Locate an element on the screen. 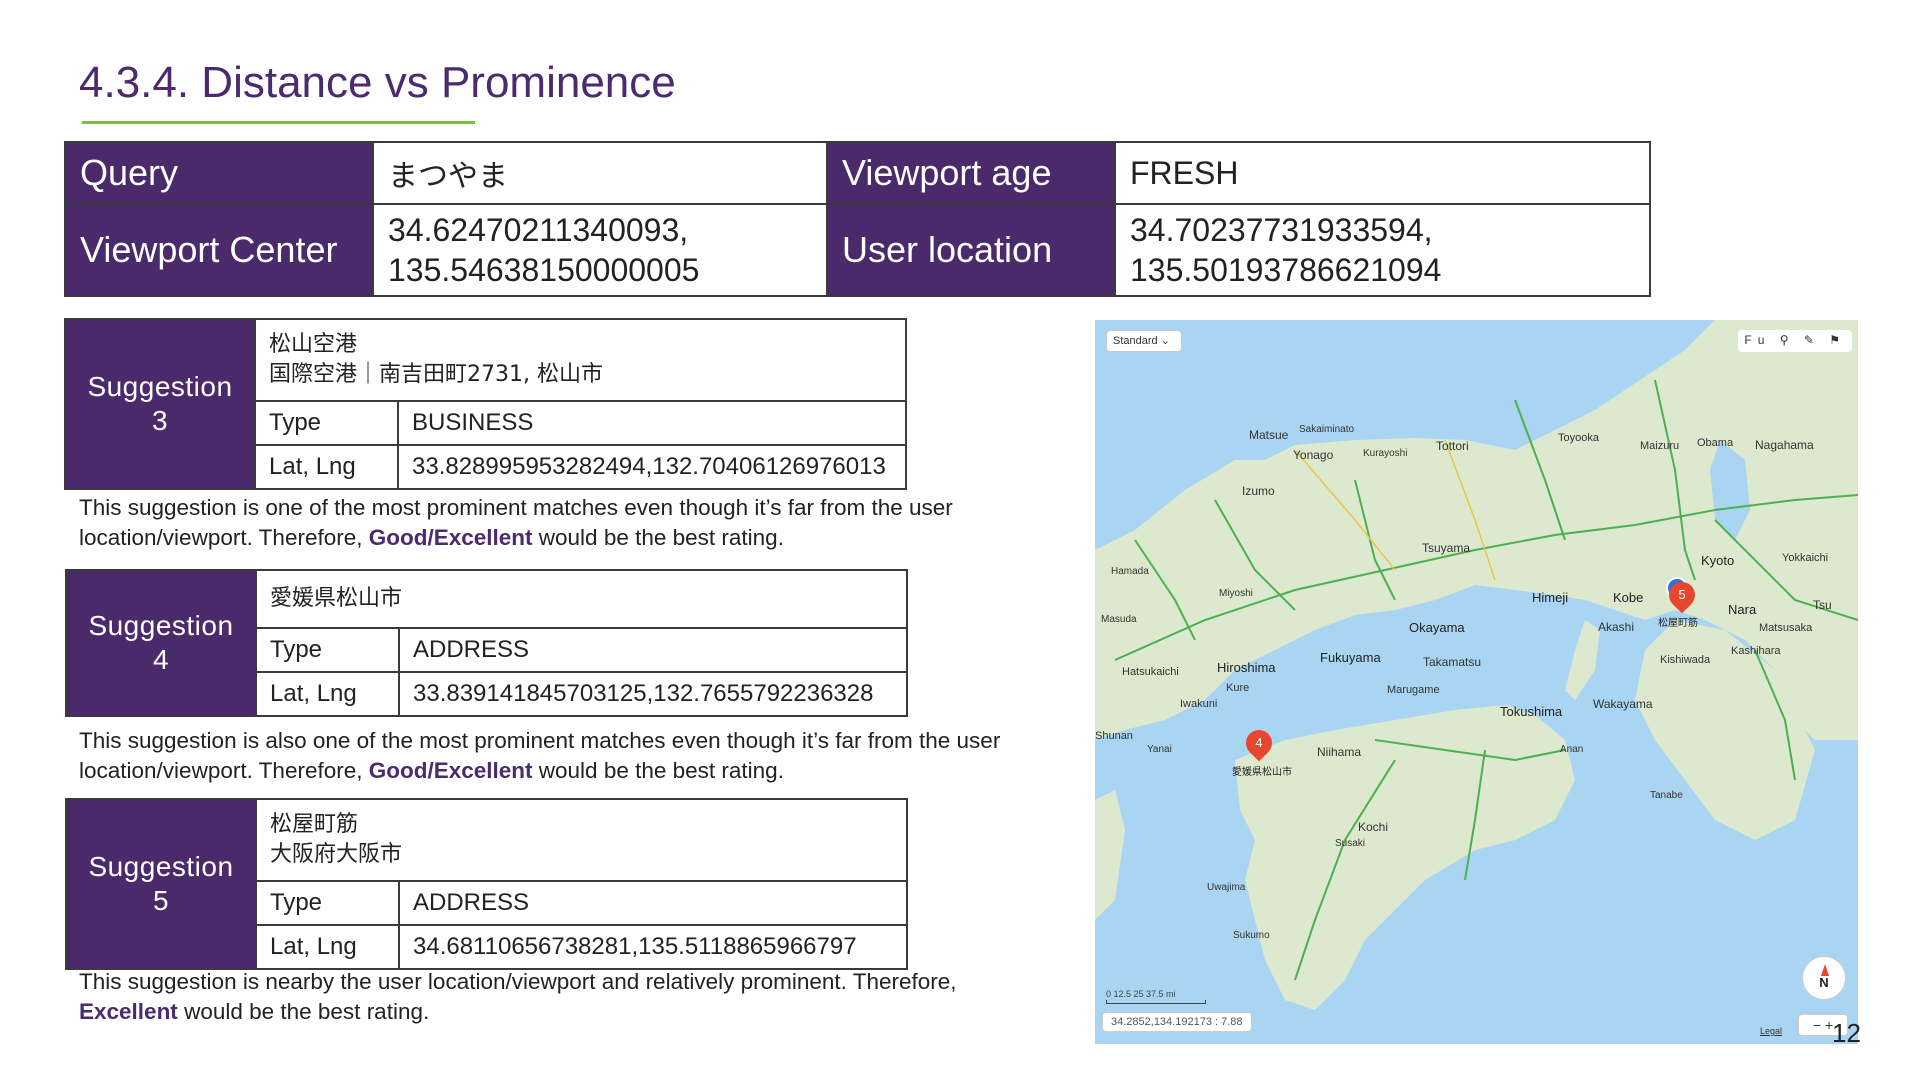 This screenshot has height=1080, width=1920. place-himeji: Himeji is located at coordinates (1550, 597).